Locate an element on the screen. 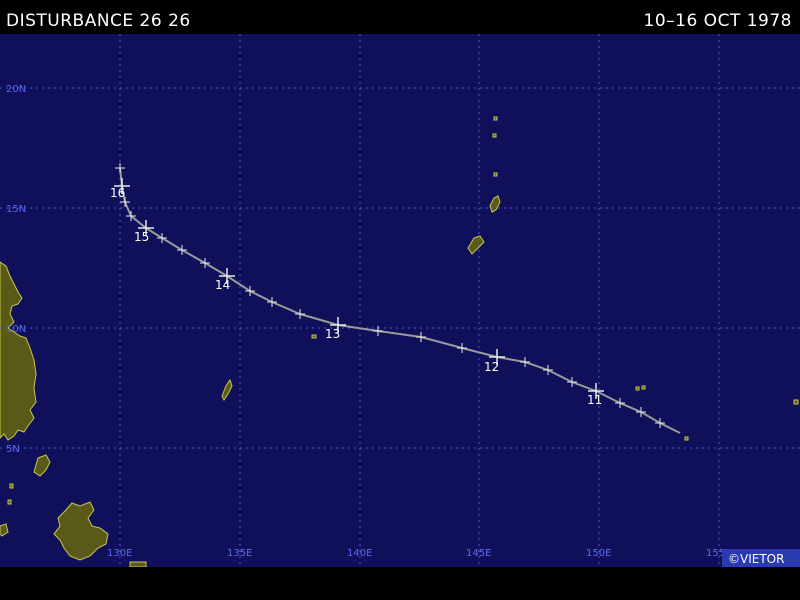  day-label-13: 13 is located at coordinates (332, 334).